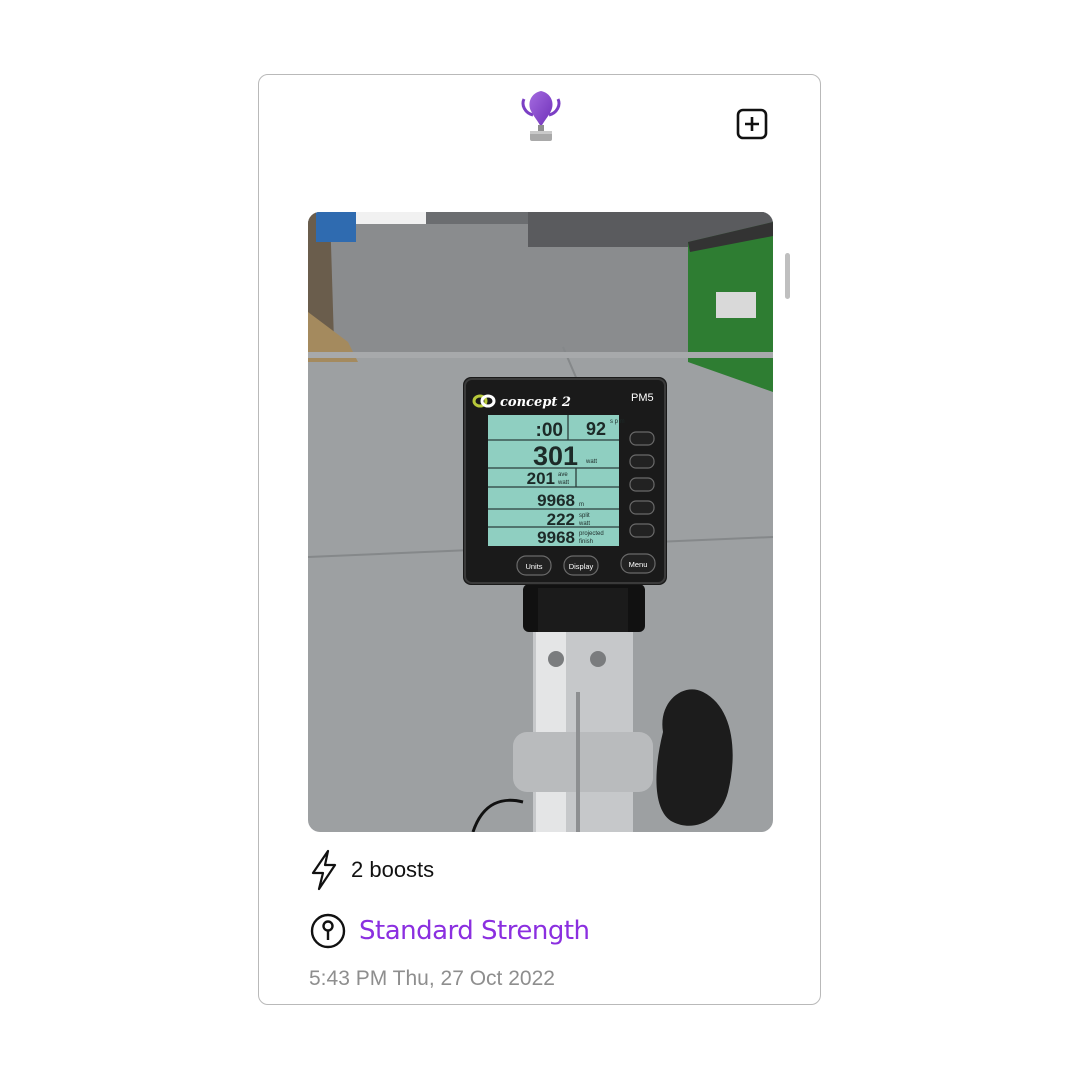 The width and height of the screenshot is (1080, 1080). I want to click on monitor-split-unit-1: split, so click(584, 516).